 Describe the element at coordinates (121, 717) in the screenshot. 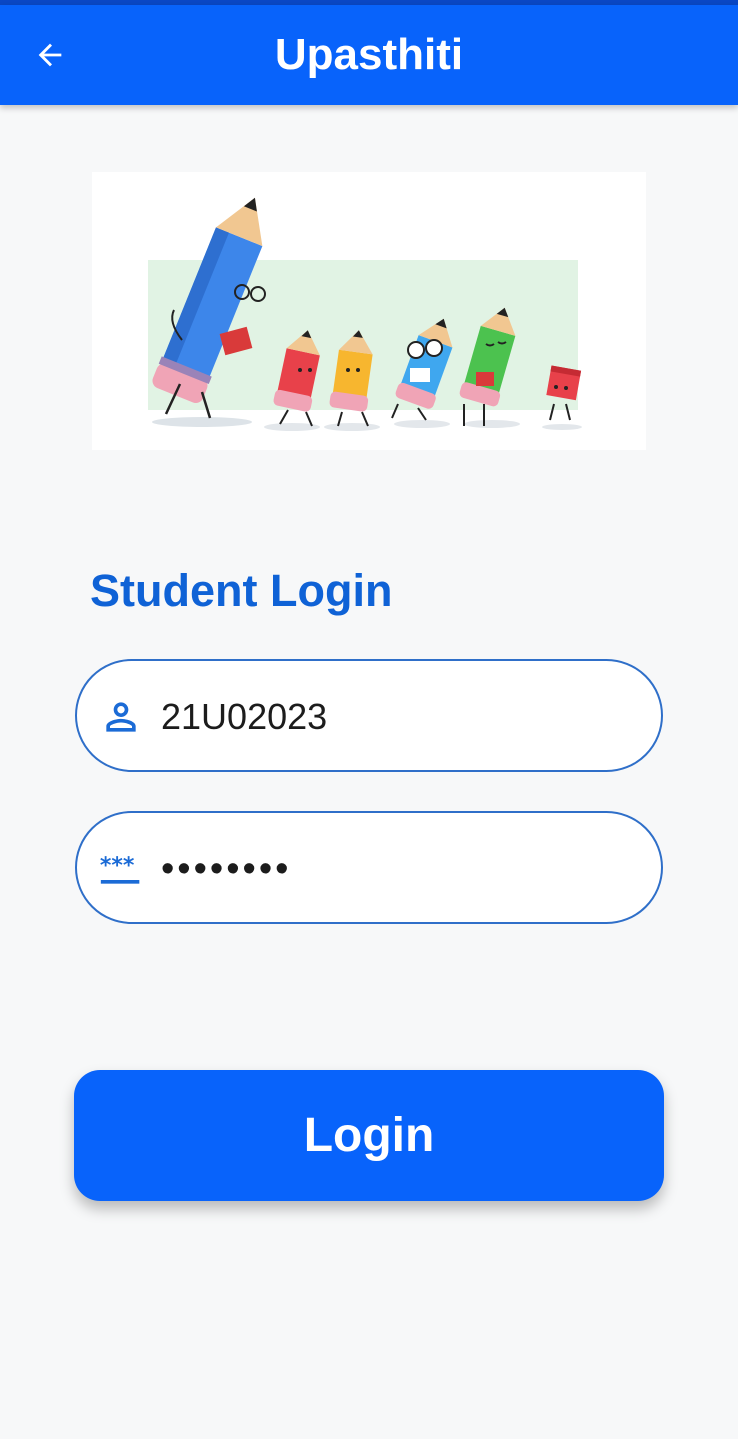

I see `person-icon` at that location.